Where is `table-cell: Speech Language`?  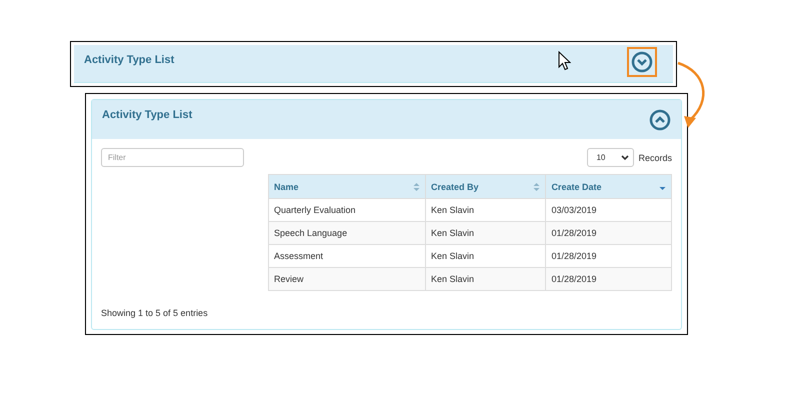
table-cell: Speech Language is located at coordinates (347, 233).